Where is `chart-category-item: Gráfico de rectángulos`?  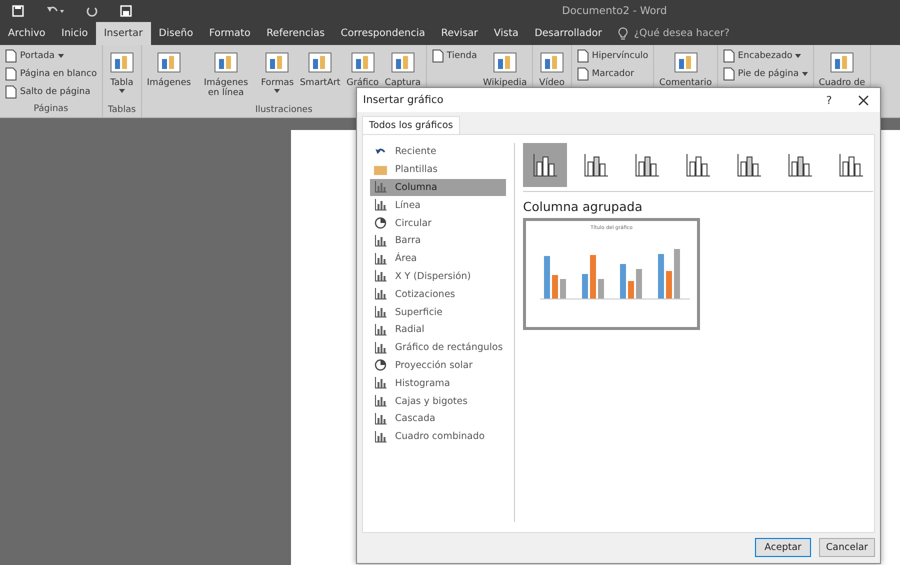
chart-category-item: Gráfico de rectángulos is located at coordinates (438, 347).